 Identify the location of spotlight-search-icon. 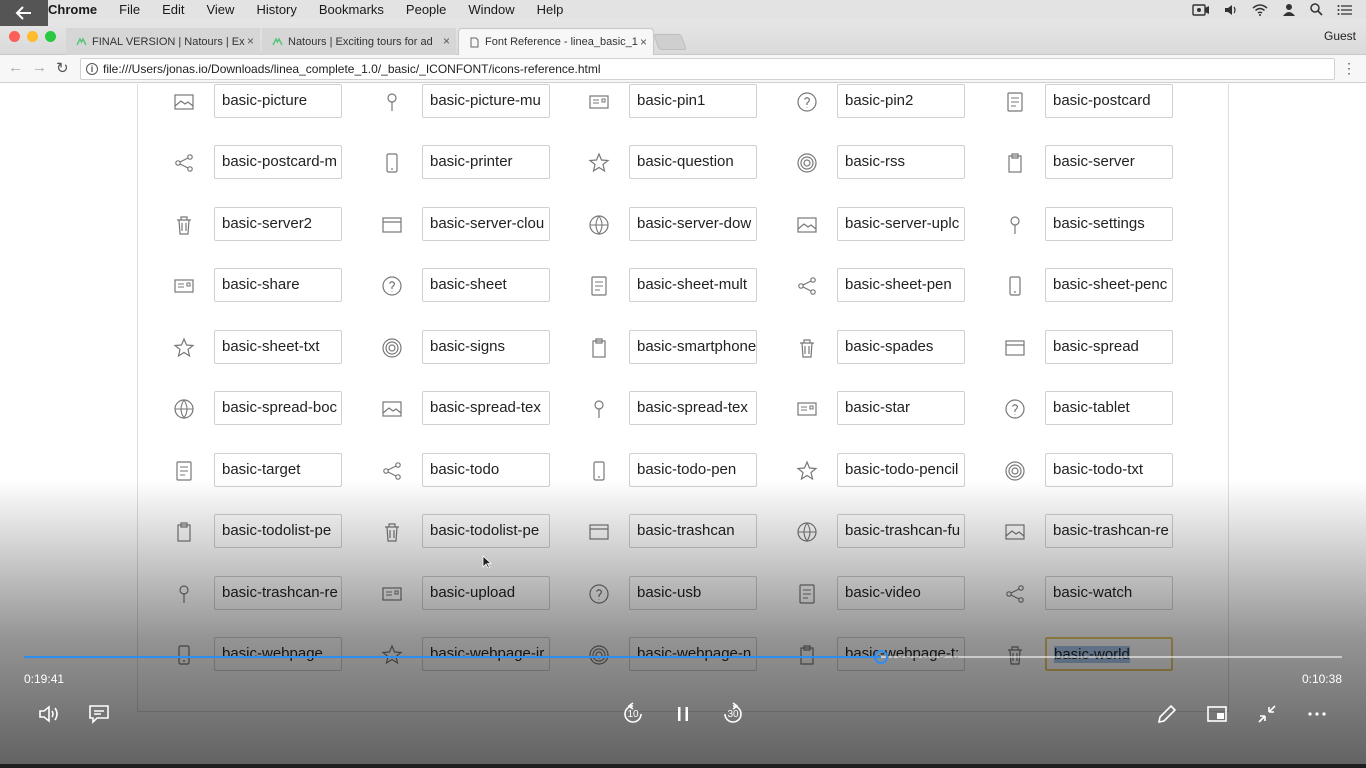
(1316, 9).